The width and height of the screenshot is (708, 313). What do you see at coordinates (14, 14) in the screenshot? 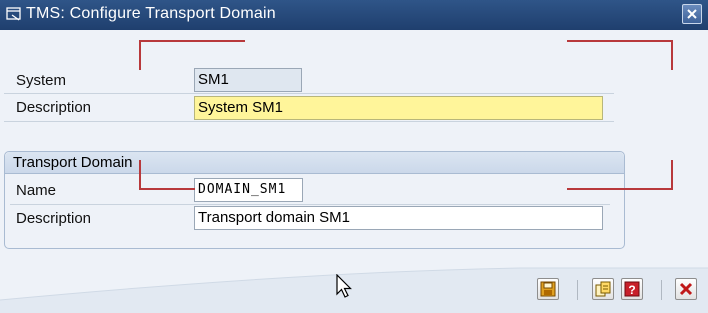
I see `dialog-window-icon` at bounding box center [14, 14].